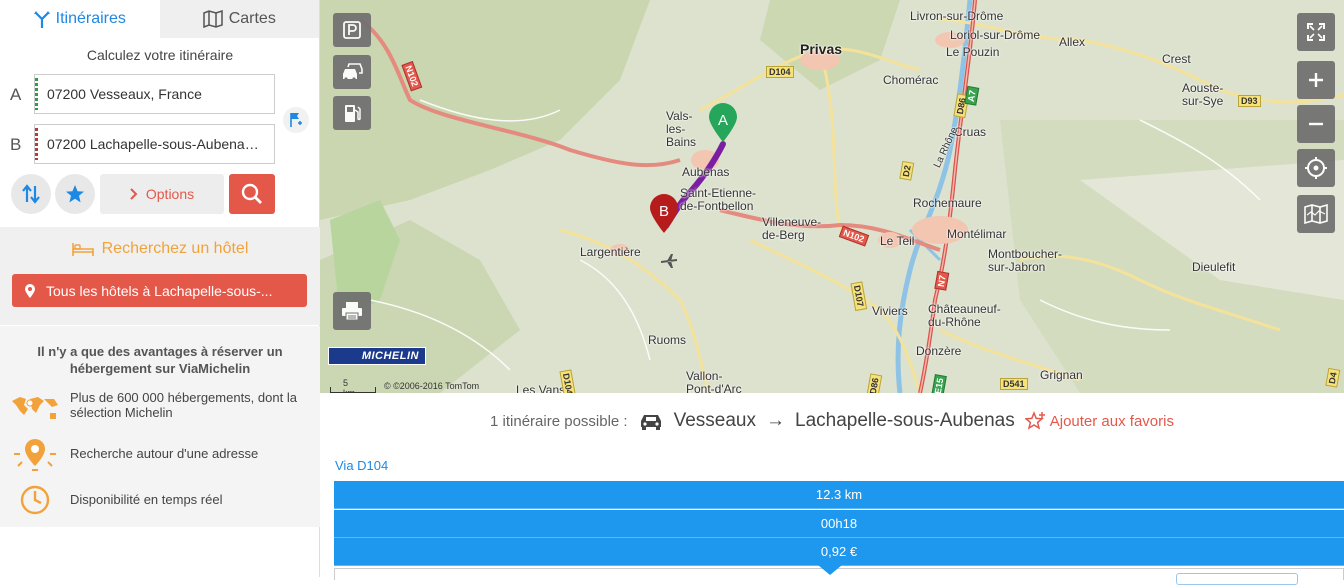 Image resolution: width=1344 pixels, height=585 pixels. I want to click on marker-b: B, so click(664, 214).